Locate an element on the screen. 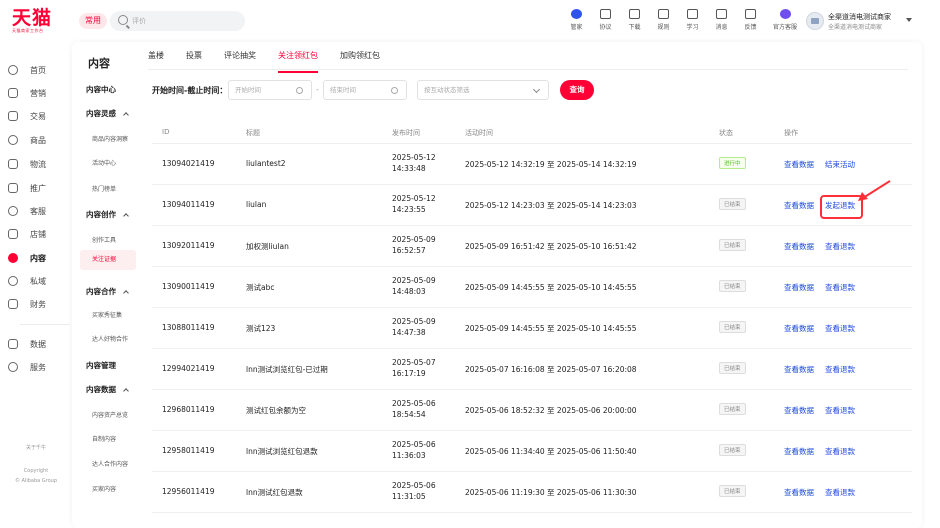 Image resolution: width=940 pixels, height=528 pixels. tmall-logo: 天猫 天猫商家工作台 is located at coordinates (40, 21).